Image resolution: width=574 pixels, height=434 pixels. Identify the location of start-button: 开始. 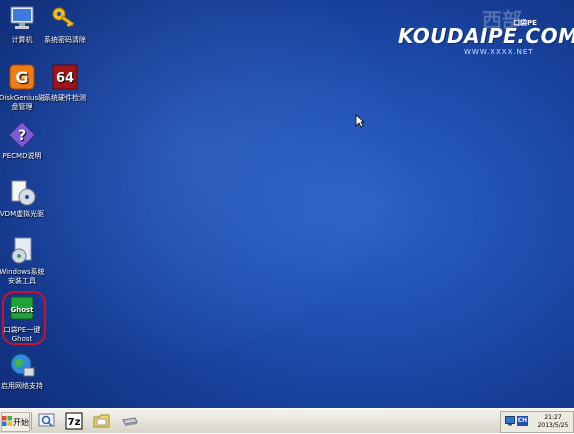
(15, 422).